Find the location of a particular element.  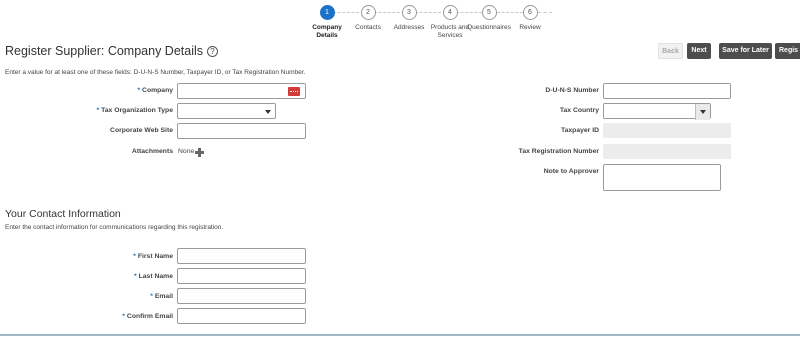

last-name-input is located at coordinates (241, 276).